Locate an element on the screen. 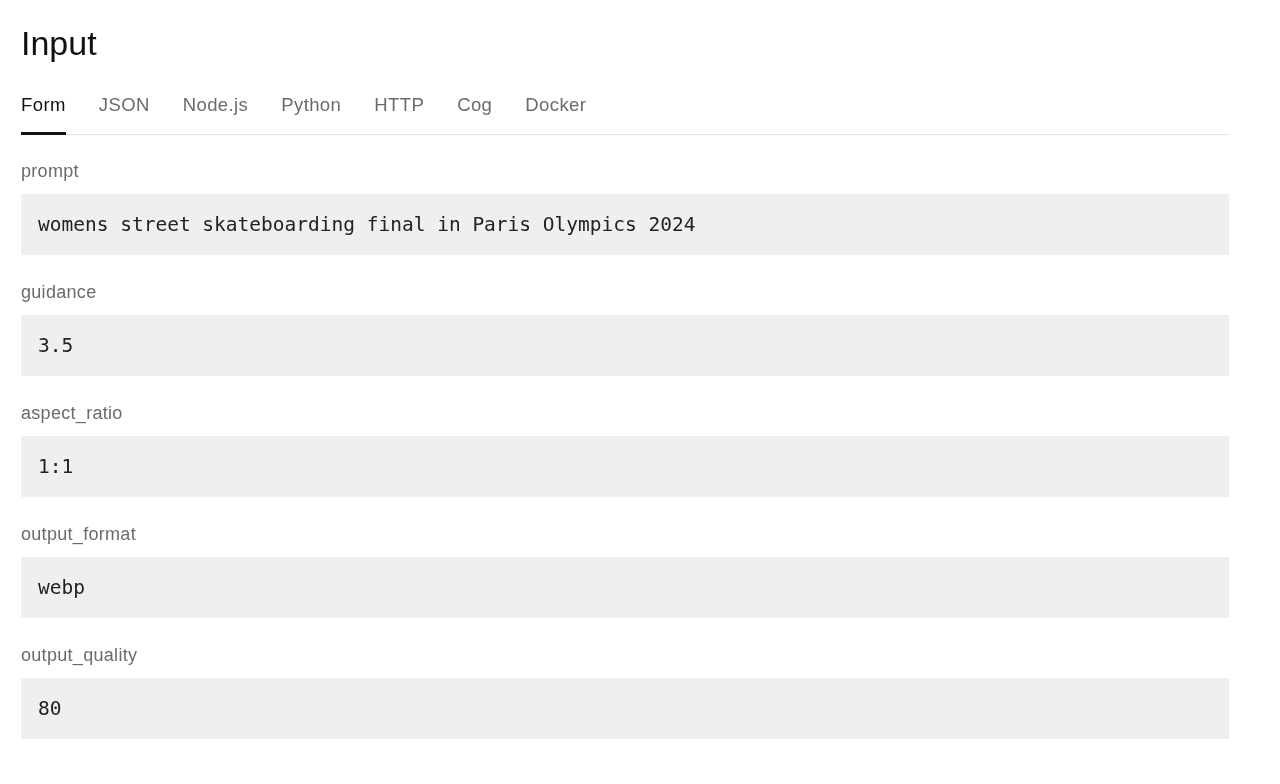  tab: JSON is located at coordinates (124, 107).